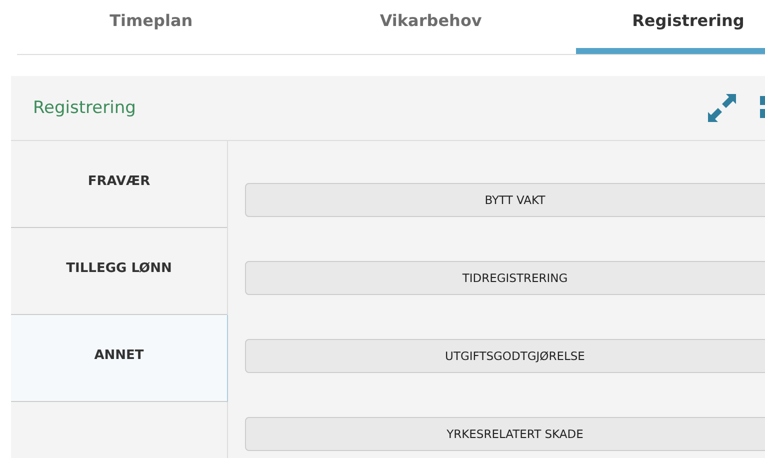 Image resolution: width=765 pixels, height=458 pixels. Describe the element at coordinates (505, 434) in the screenshot. I see `action-button: YRKESRELATERT SKADE` at that location.